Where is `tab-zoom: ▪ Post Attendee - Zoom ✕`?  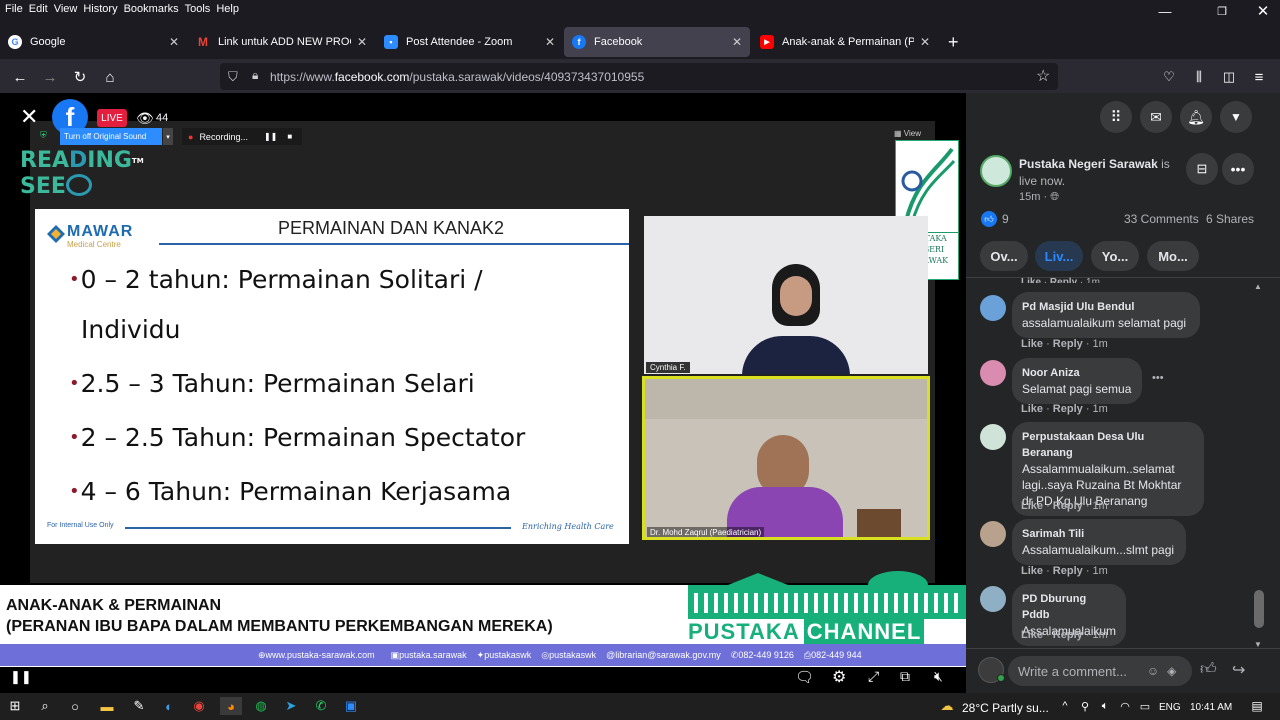 tab-zoom: ▪ Post Attendee - Zoom ✕ is located at coordinates (469, 42).